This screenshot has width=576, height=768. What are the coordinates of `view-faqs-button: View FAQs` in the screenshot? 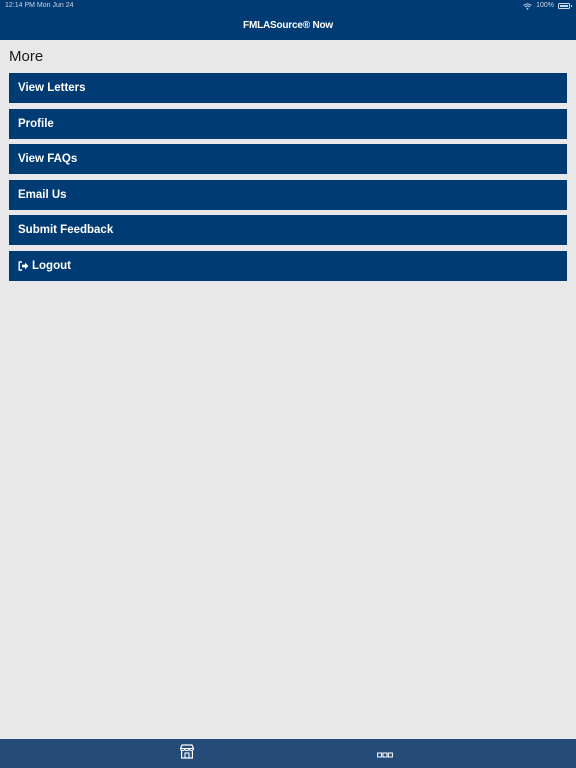 It's located at (288, 159).